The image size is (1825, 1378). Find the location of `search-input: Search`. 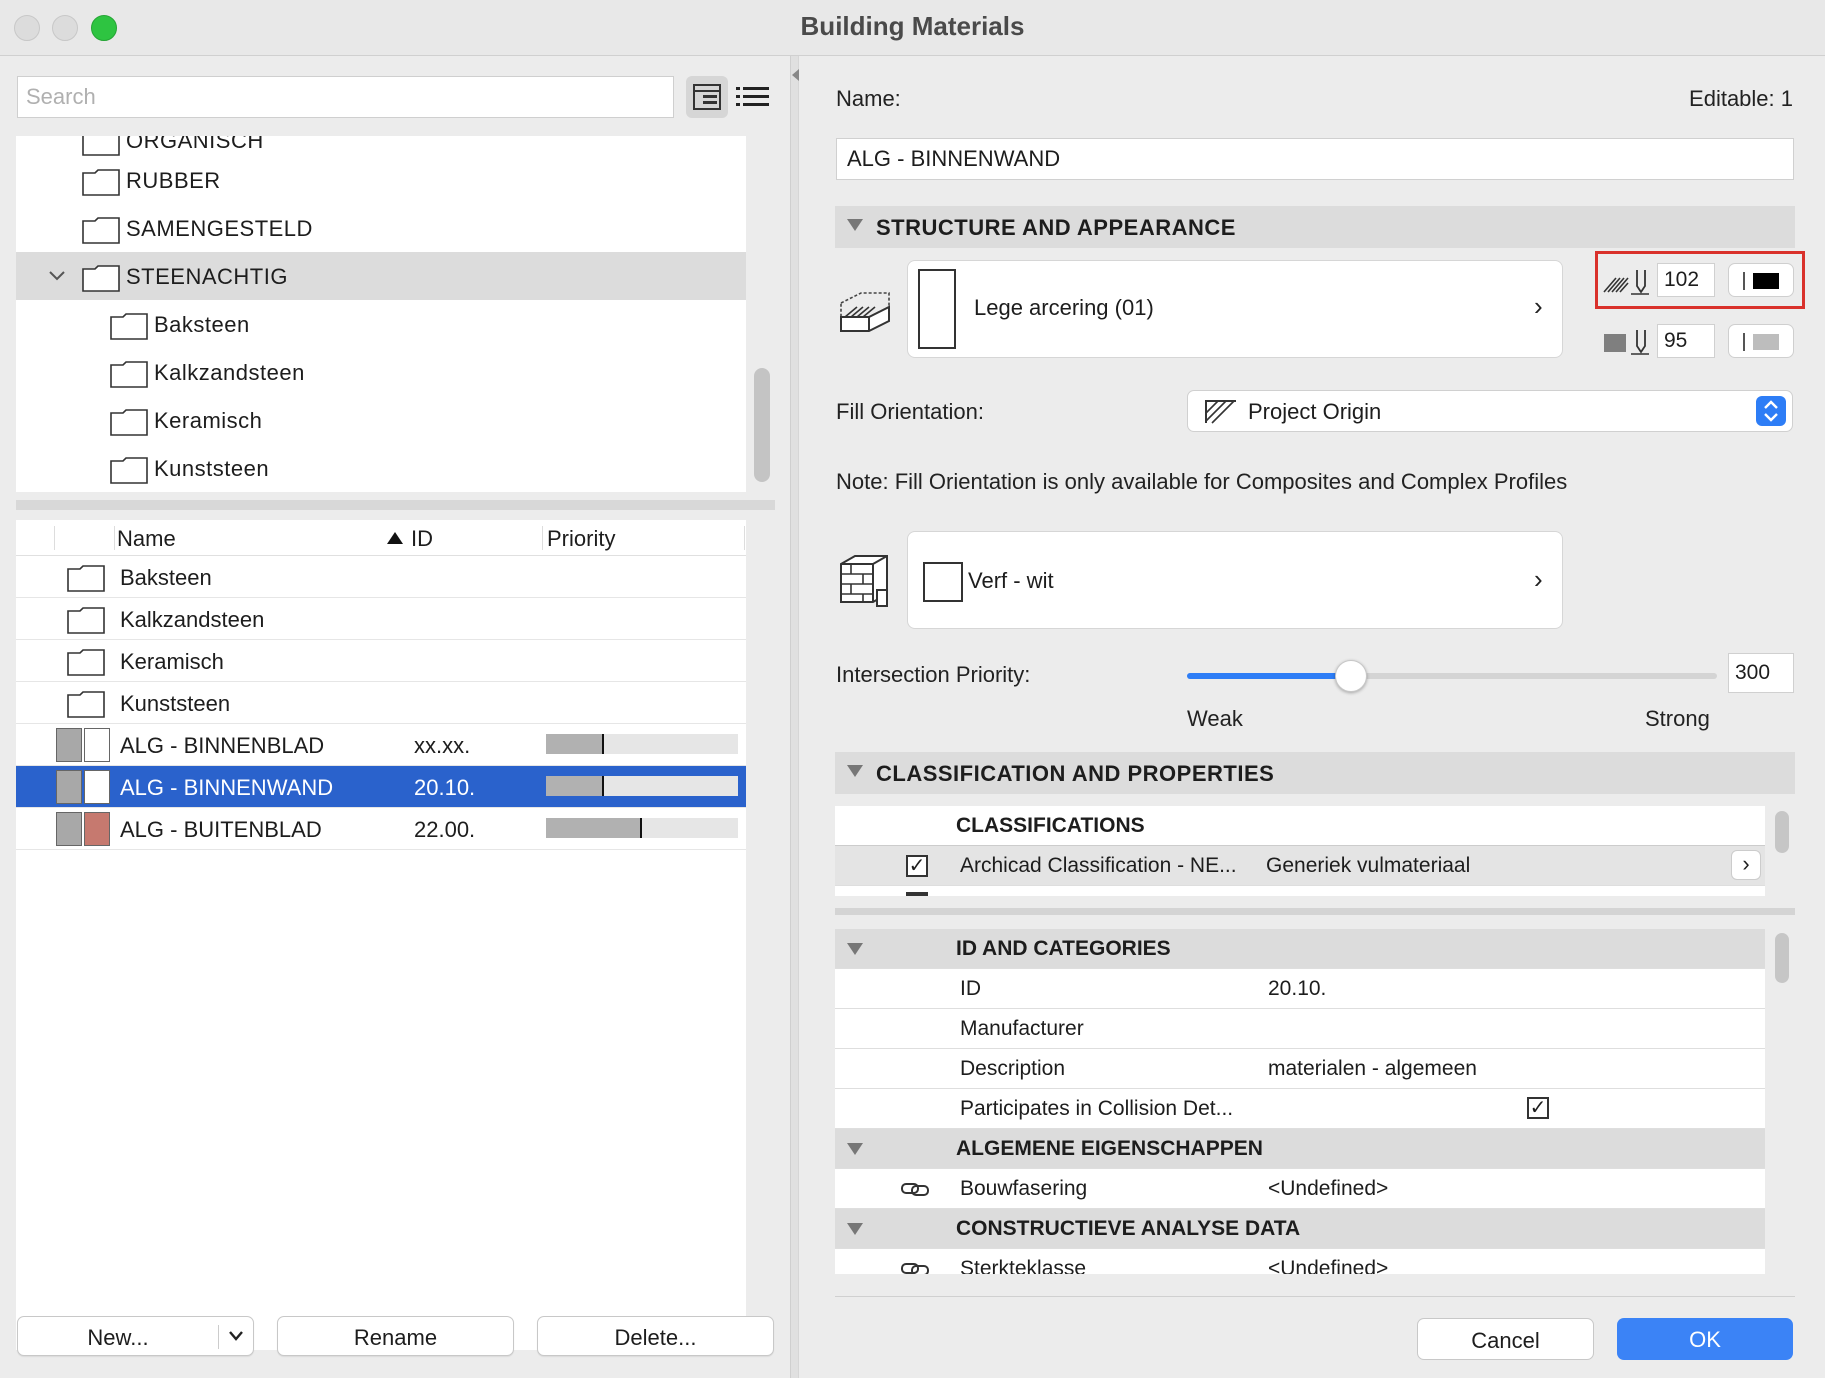

search-input: Search is located at coordinates (345, 97).